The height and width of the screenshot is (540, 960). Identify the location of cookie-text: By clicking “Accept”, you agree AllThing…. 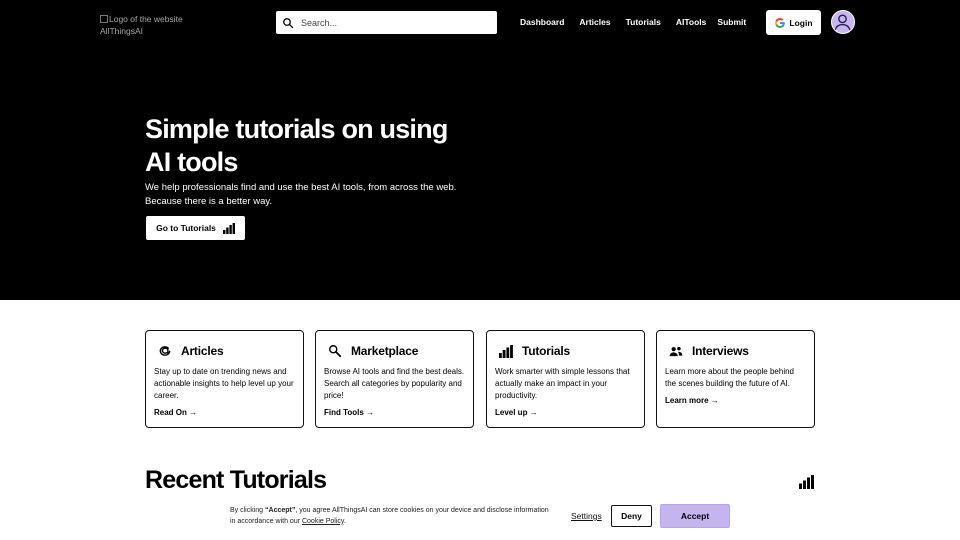
(389, 516).